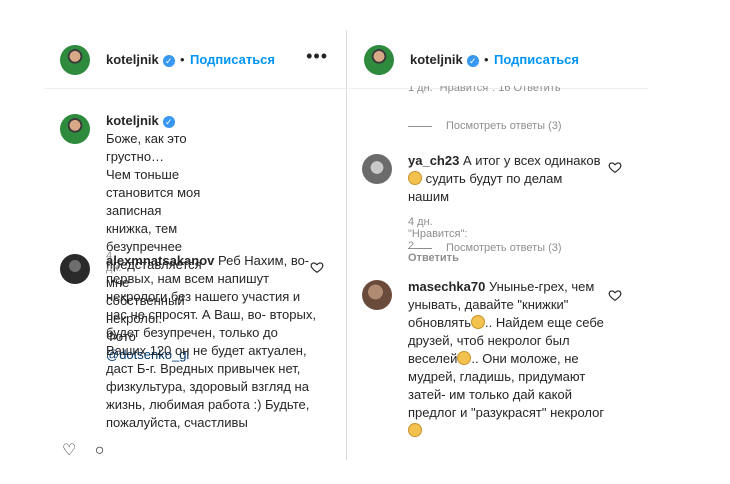  Describe the element at coordinates (100, 450) in the screenshot. I see `comment-icon: ○` at that location.